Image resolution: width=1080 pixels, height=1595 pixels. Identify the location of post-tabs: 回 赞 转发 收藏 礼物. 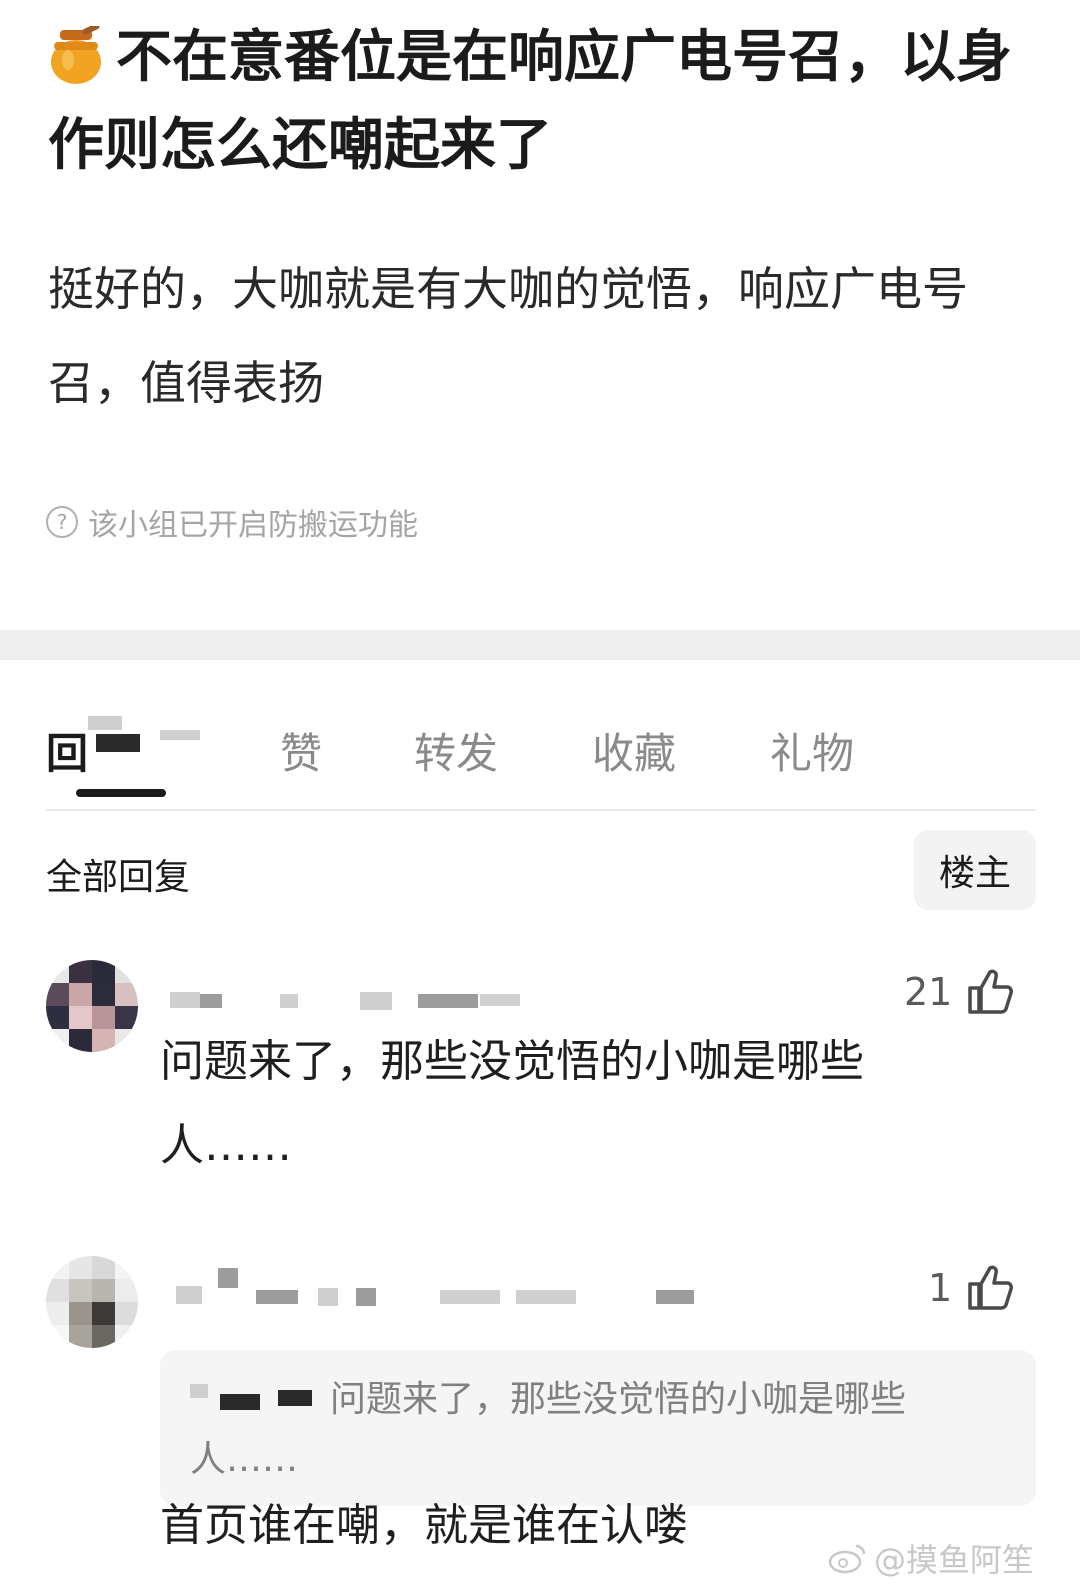
(540, 750).